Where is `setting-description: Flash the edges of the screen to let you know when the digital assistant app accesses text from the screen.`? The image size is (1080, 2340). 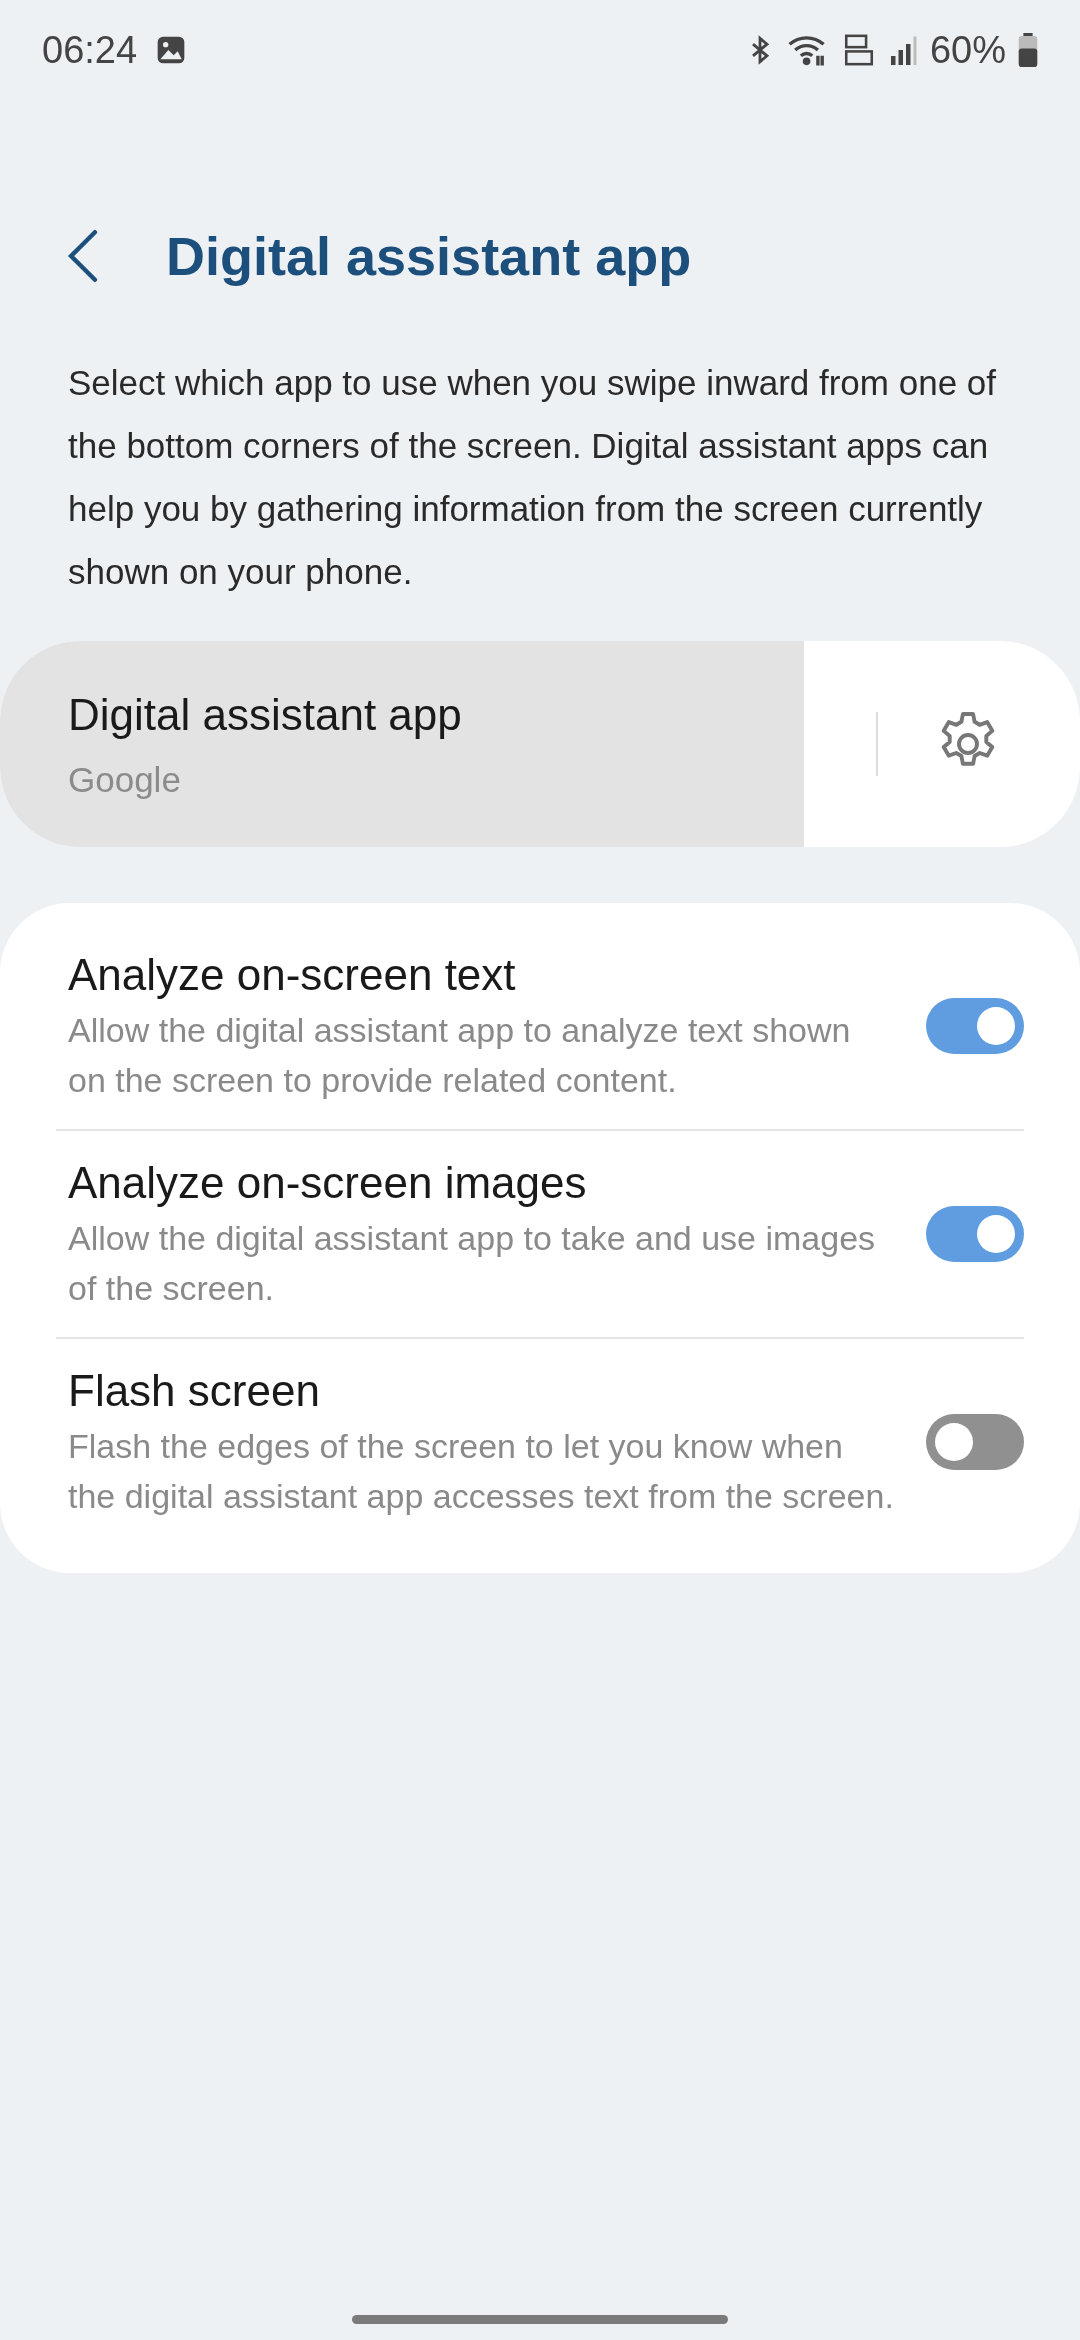
setting-description: Flash the edges of the screen to let you know when the digital assistant app accesses text from the screen. is located at coordinates (481, 1471).